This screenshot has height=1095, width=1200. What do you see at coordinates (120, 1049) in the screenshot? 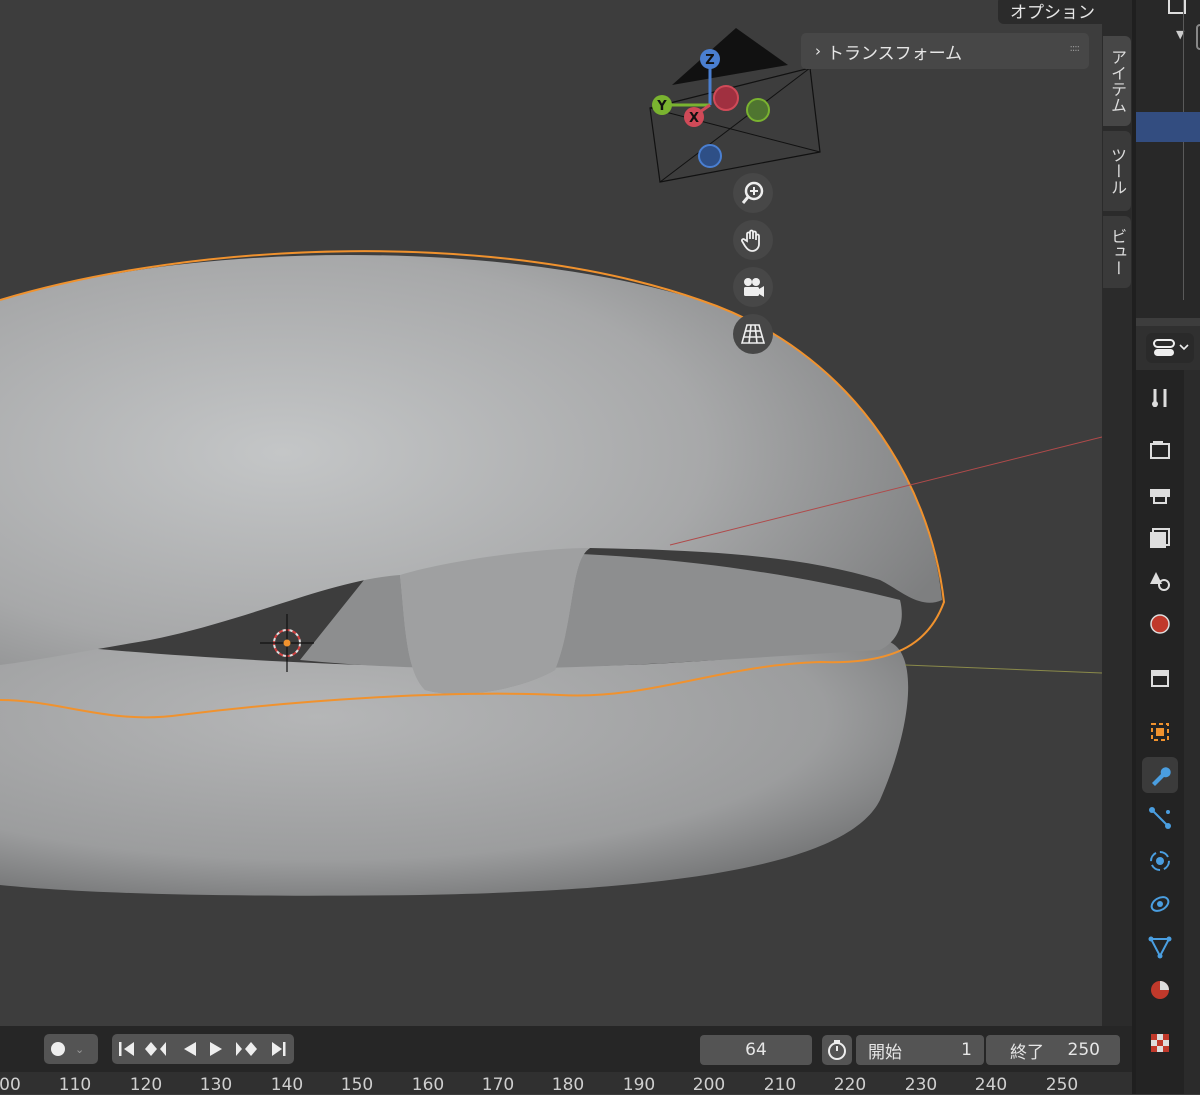
I see `jump-start-icon` at bounding box center [120, 1049].